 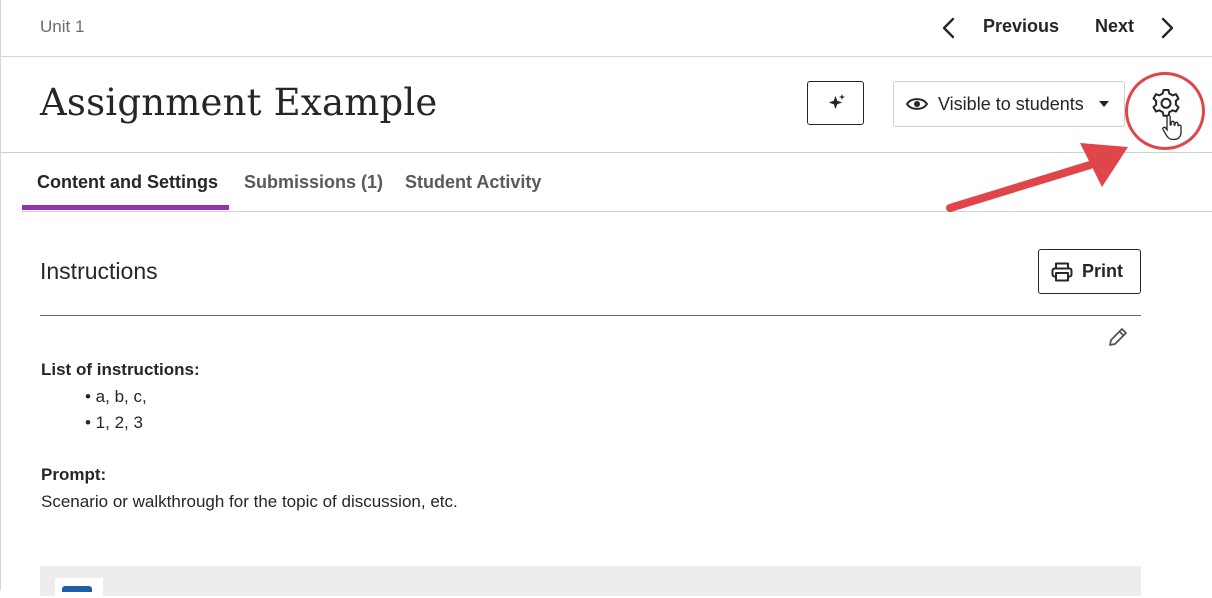 What do you see at coordinates (239, 102) in the screenshot?
I see `page-title: Assignment Example` at bounding box center [239, 102].